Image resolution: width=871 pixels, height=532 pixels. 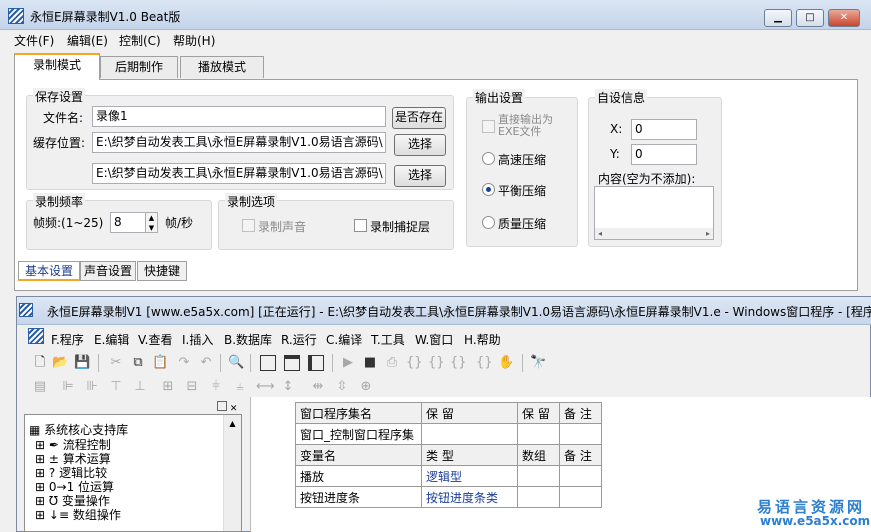 I want to click on undo-icon: ↶, so click(x=206, y=363).